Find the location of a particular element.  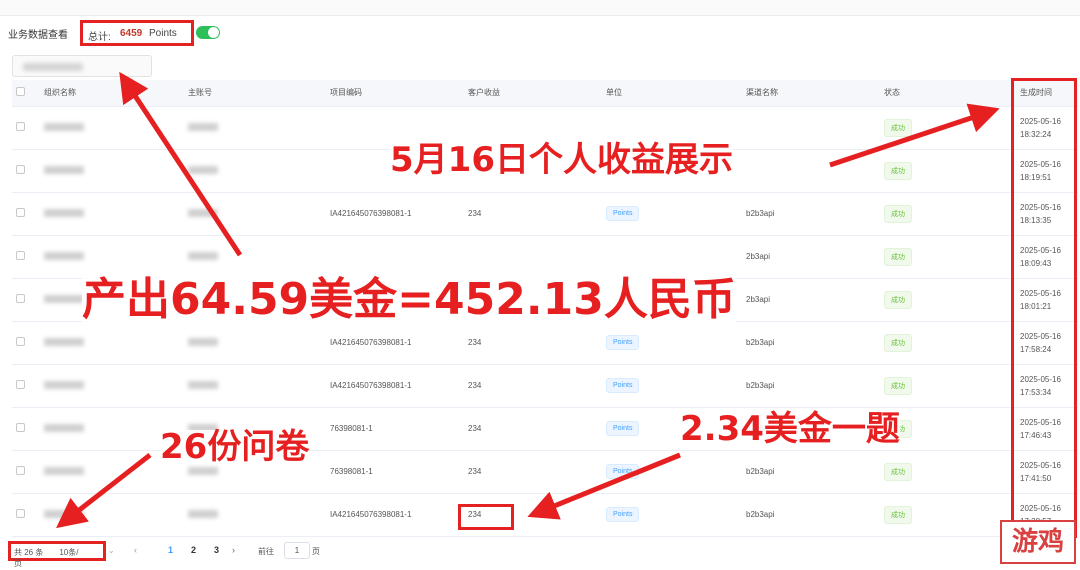

pagination-total-box: 共 26 条 10条/页 is located at coordinates (57, 554).